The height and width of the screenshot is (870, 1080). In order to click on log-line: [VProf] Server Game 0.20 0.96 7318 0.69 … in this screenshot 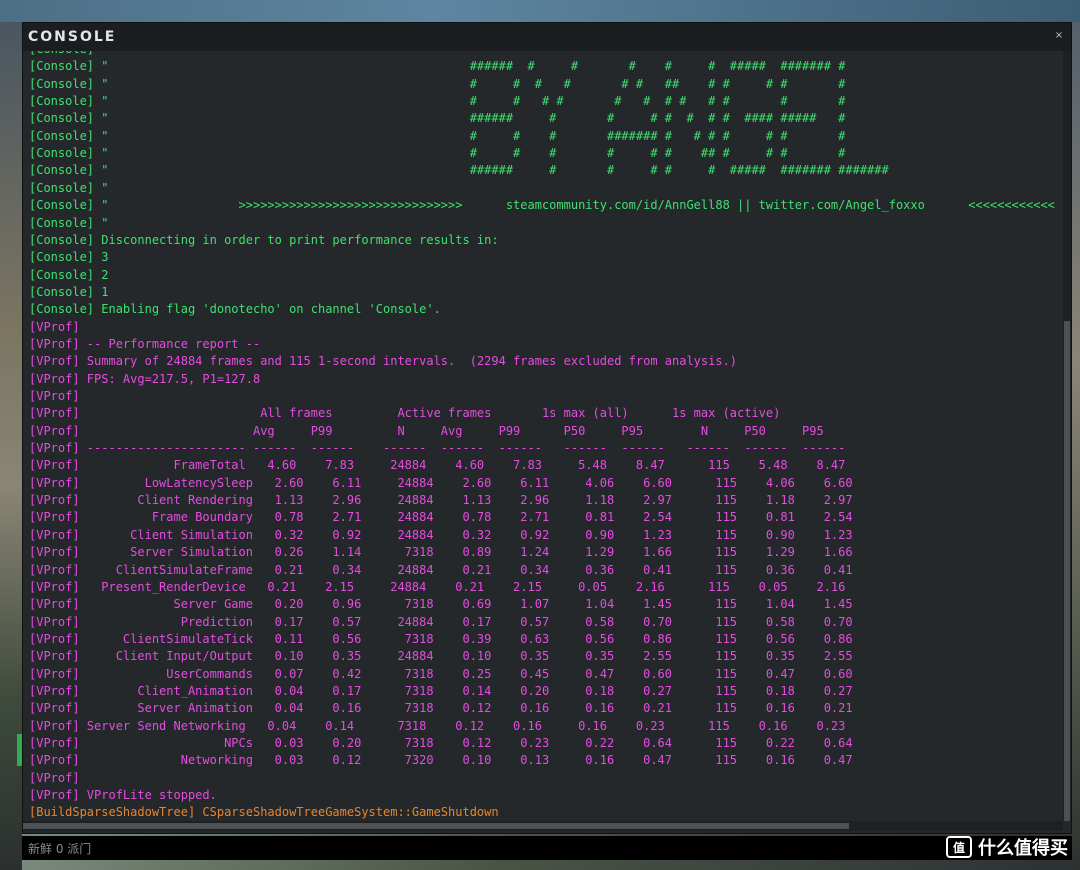, I will do `click(441, 604)`.